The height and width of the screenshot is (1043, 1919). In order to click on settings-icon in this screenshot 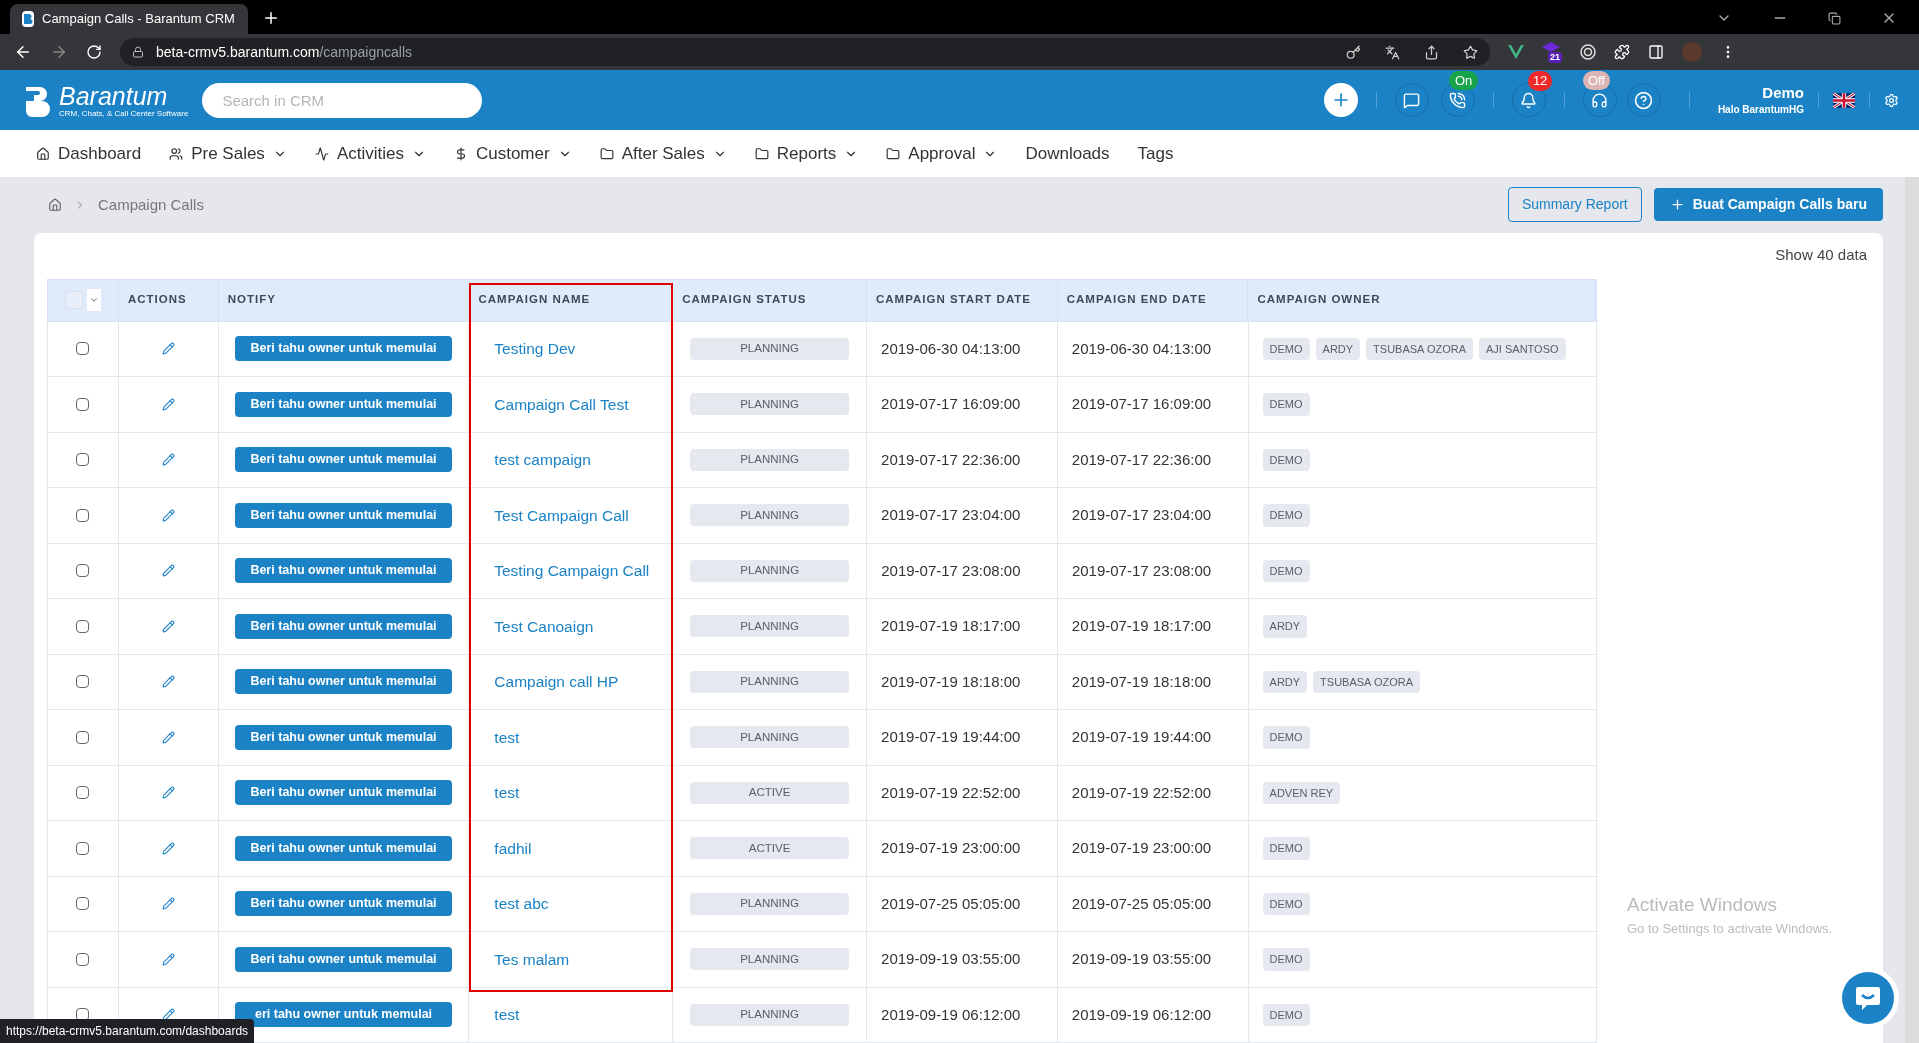, I will do `click(1891, 100)`.